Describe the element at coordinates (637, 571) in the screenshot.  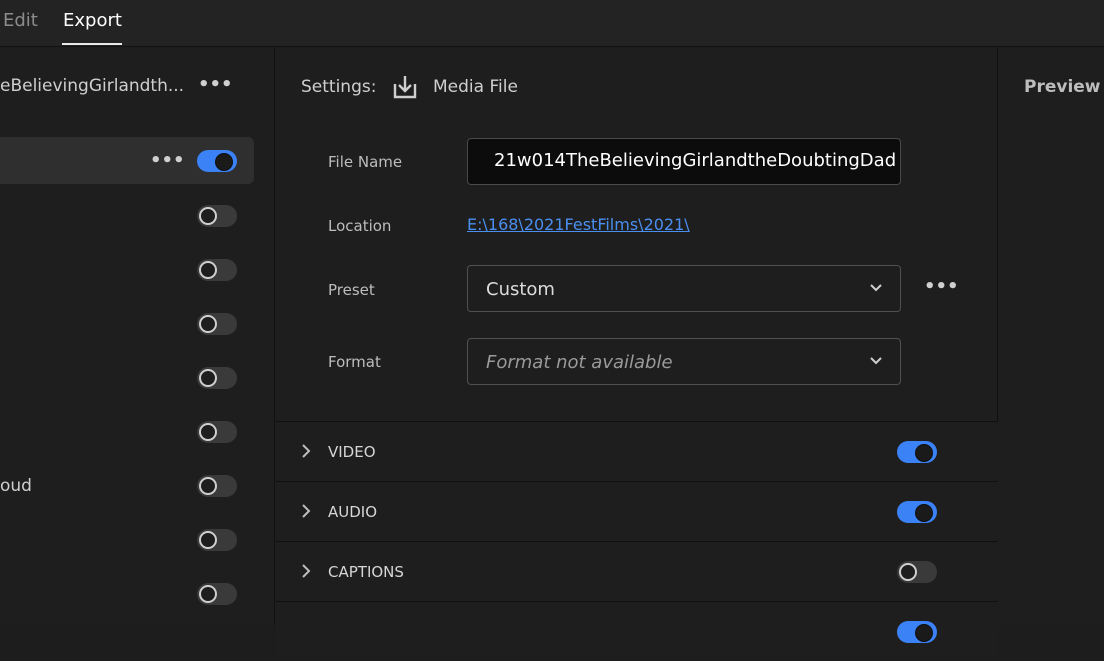
I see `section-captions: CAPTIONS` at that location.